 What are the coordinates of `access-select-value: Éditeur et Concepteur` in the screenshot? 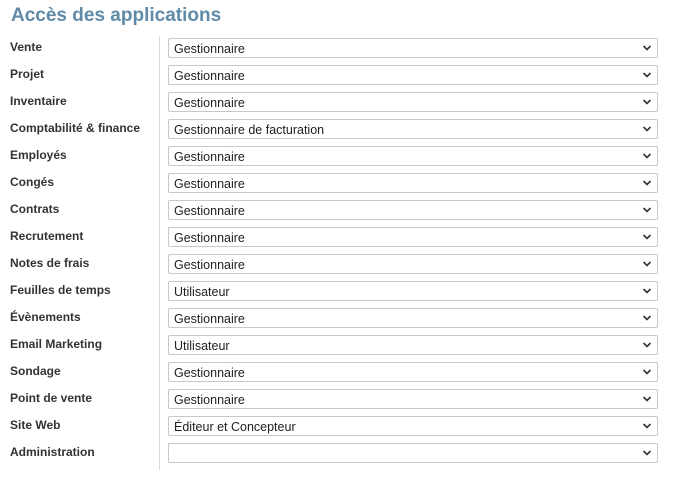 It's located at (235, 427).